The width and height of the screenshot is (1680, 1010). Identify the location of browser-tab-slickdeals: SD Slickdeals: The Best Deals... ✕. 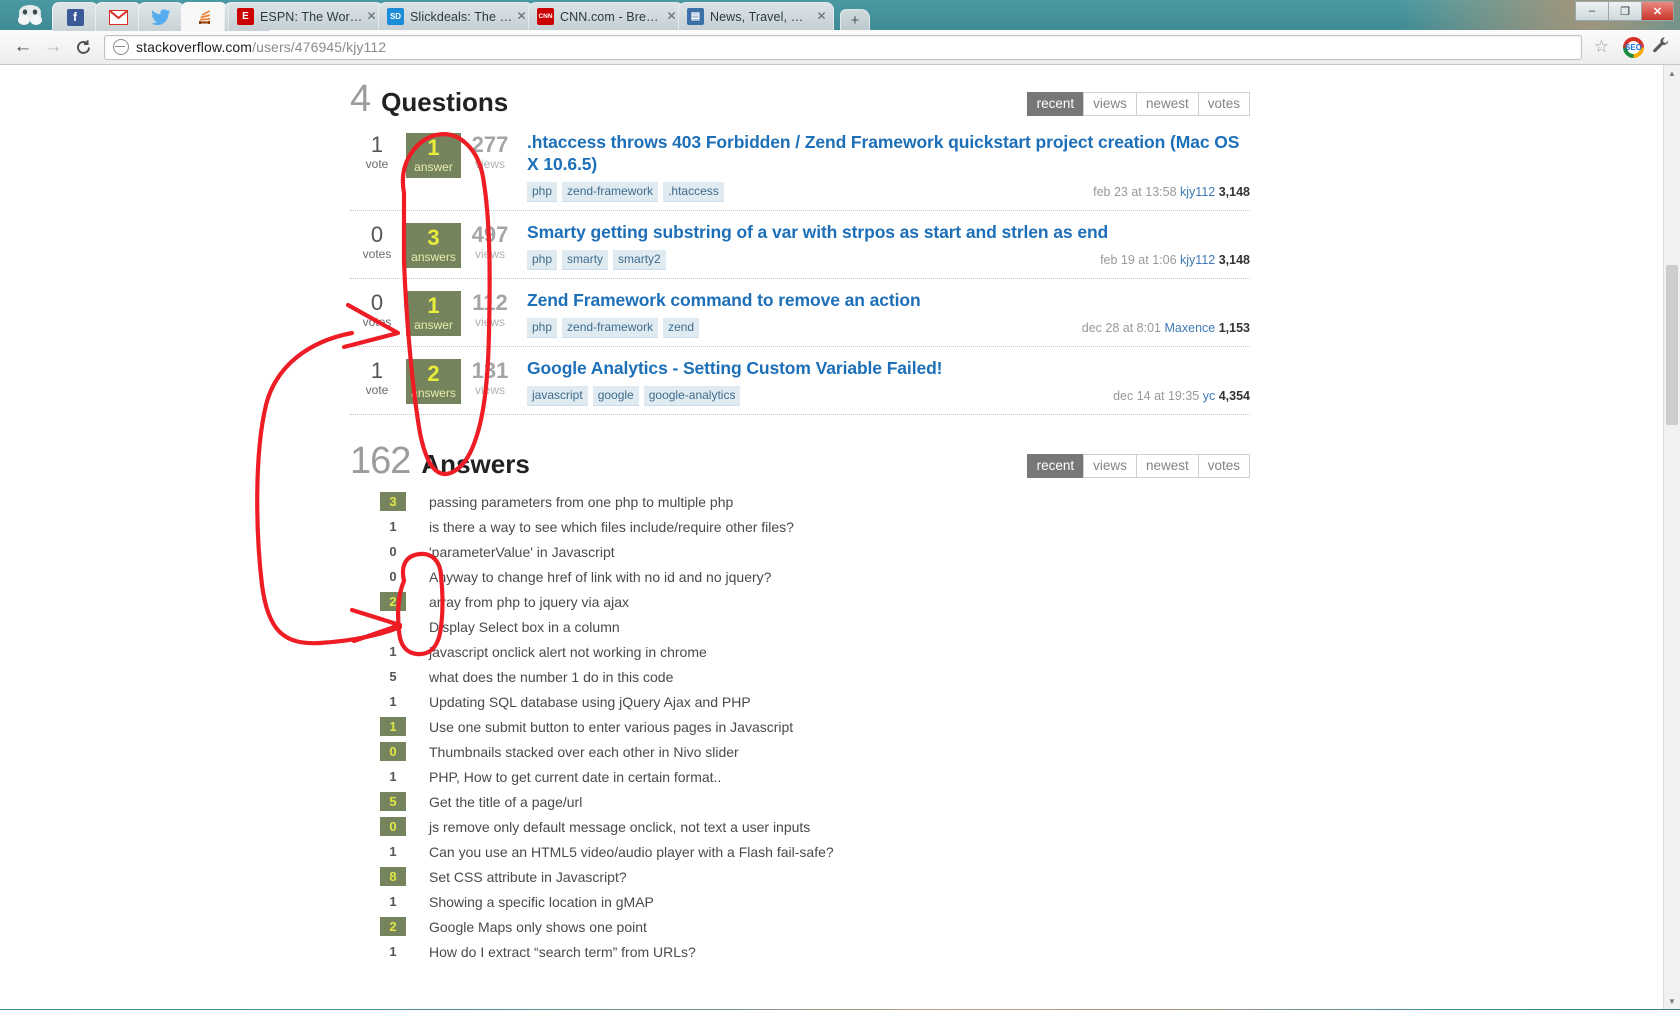
(456, 16).